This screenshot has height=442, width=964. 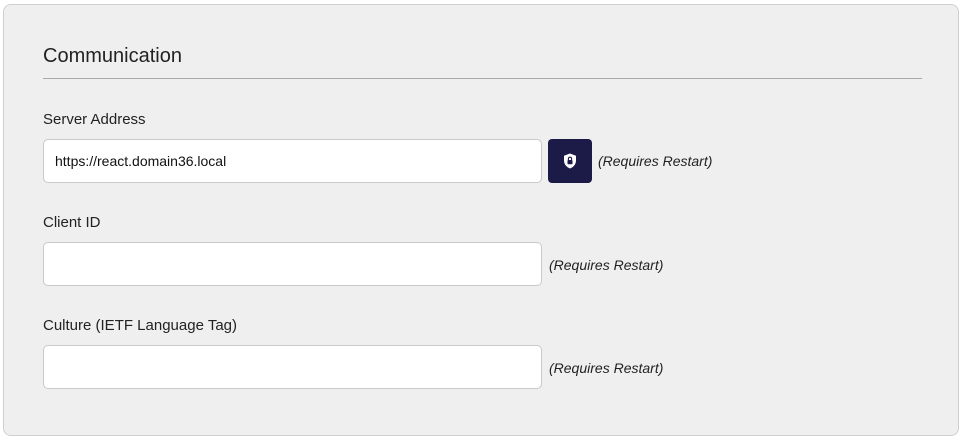 What do you see at coordinates (482, 78) in the screenshot?
I see `section-divider` at bounding box center [482, 78].